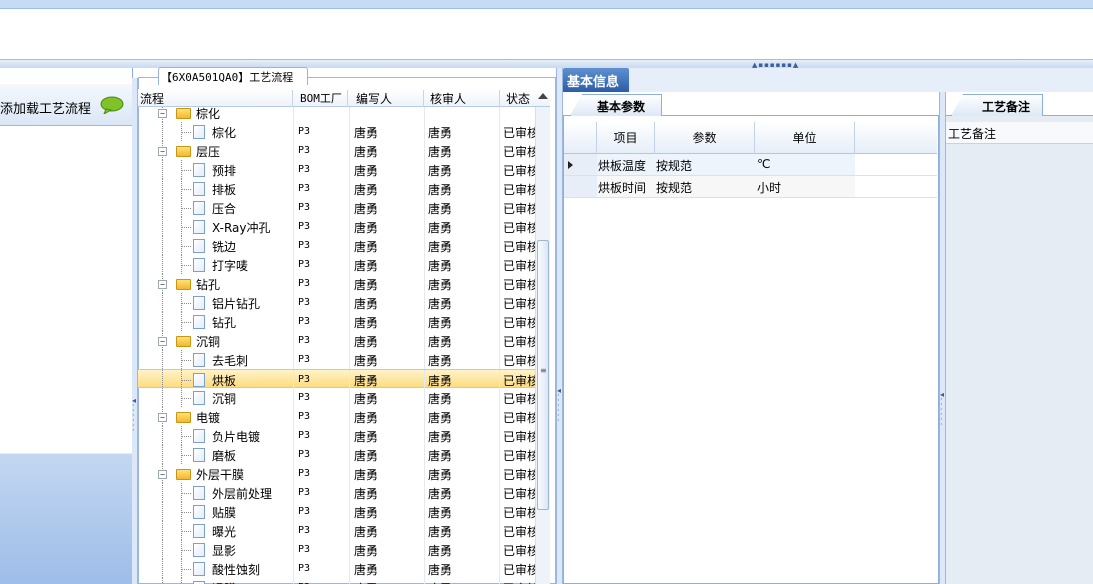 Image resolution: width=1093 pixels, height=584 pixels. What do you see at coordinates (336, 454) in the screenshot?
I see `tree-step-row: 磨板 P3 唐勇 唐勇 已审核` at bounding box center [336, 454].